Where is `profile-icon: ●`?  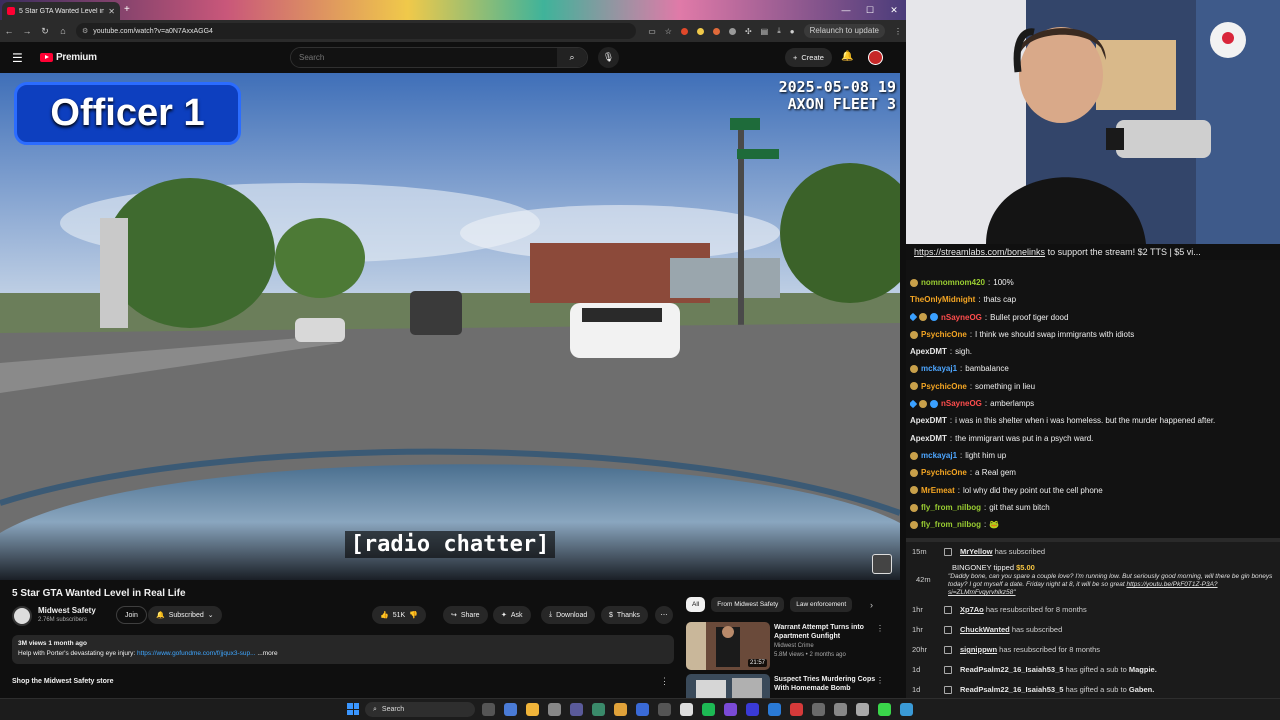 profile-icon: ● is located at coordinates (792, 31).